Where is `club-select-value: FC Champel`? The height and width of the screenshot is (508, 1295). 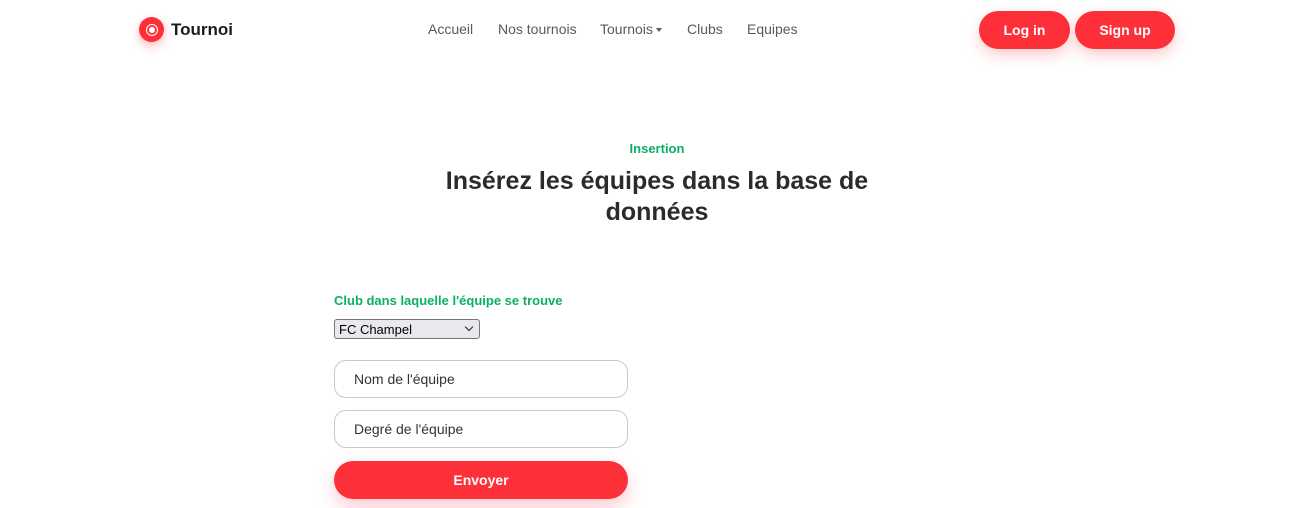
club-select-value: FC Champel is located at coordinates (375, 329).